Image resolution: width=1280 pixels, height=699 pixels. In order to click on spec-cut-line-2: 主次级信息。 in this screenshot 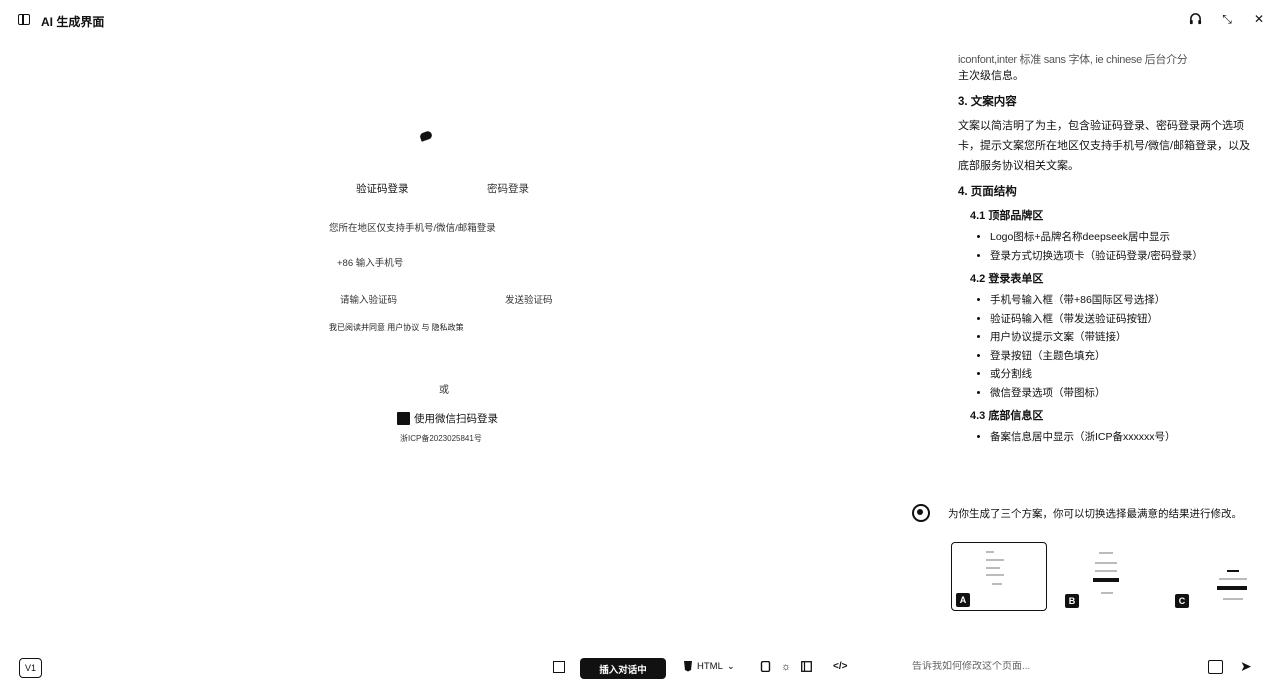, I will do `click(991, 76)`.